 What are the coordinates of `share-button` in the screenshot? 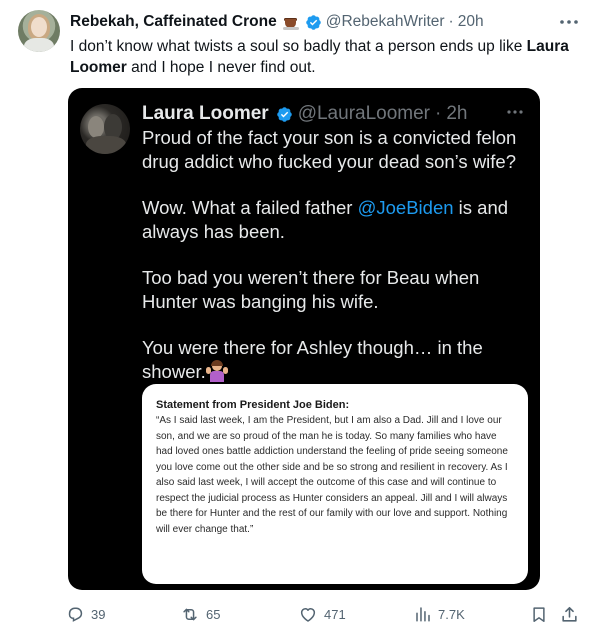 It's located at (569, 614).